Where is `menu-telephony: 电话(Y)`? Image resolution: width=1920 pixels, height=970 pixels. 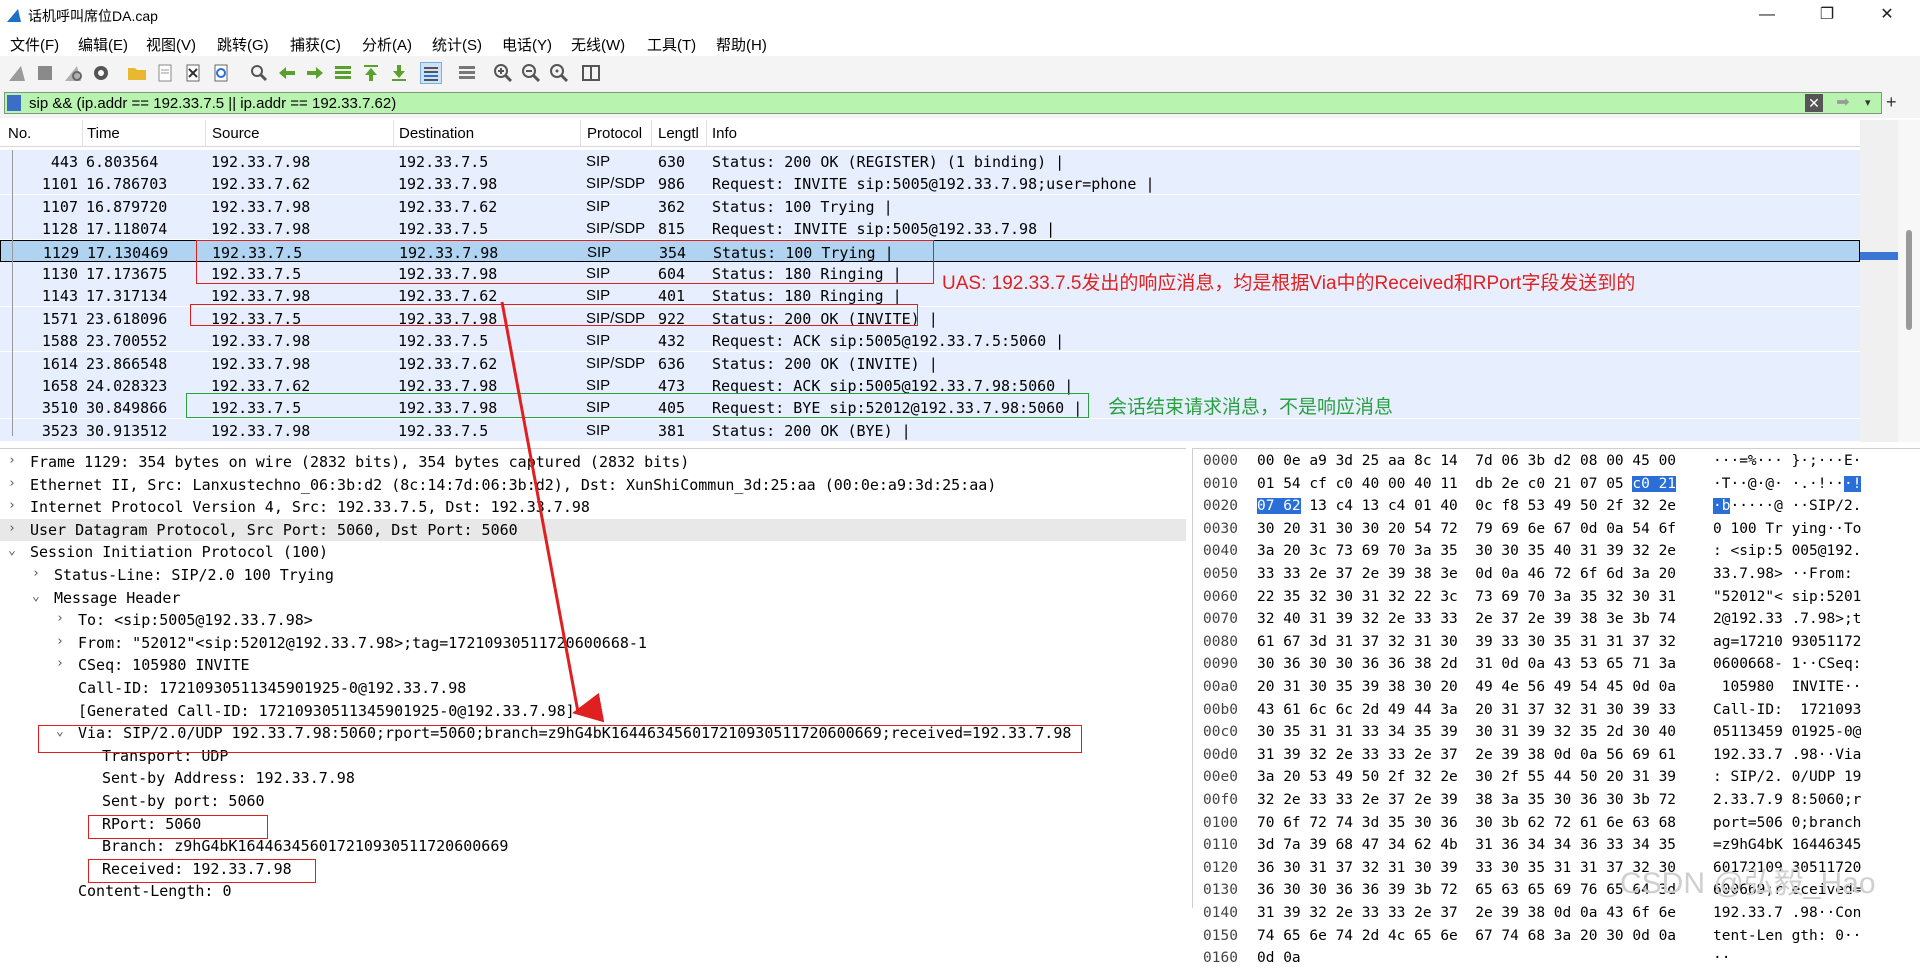
menu-telephony: 电话(Y) is located at coordinates (527, 44).